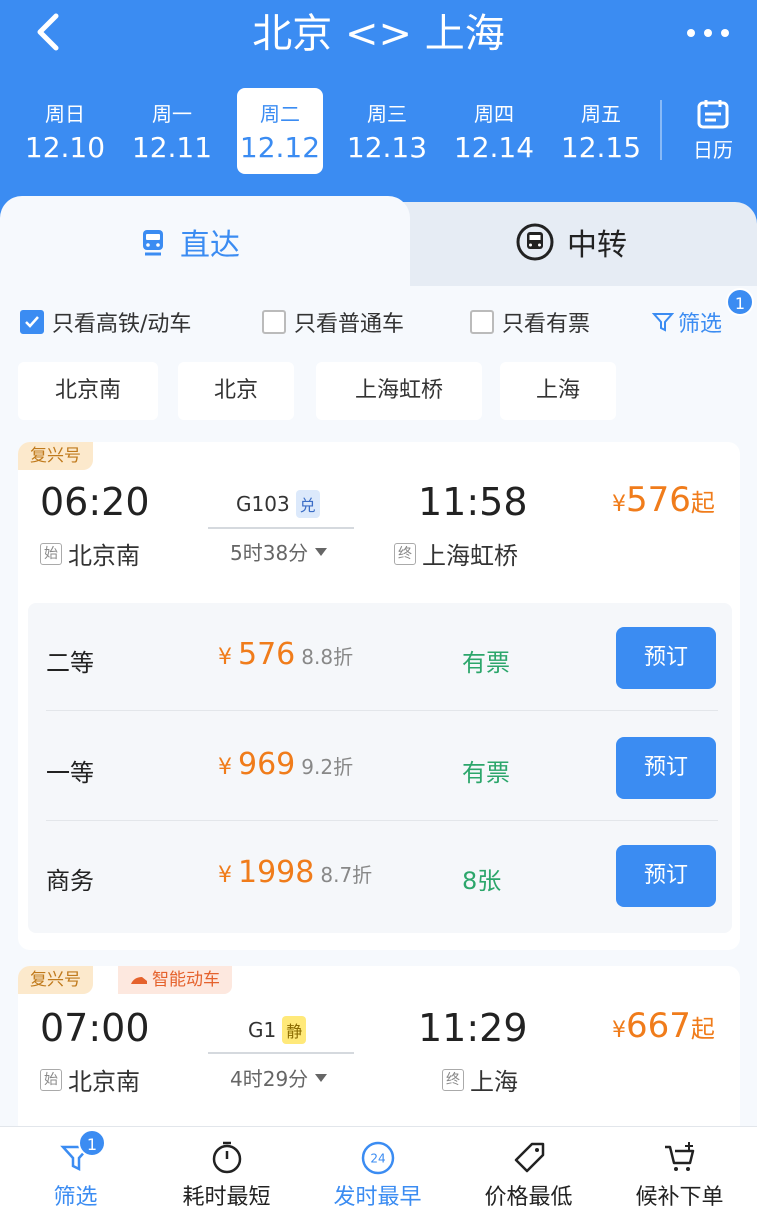 The height and width of the screenshot is (1217, 757). What do you see at coordinates (380, 657) in the screenshot?
I see `seat-row: 二等 ¥576 8.8折 有票 预订` at bounding box center [380, 657].